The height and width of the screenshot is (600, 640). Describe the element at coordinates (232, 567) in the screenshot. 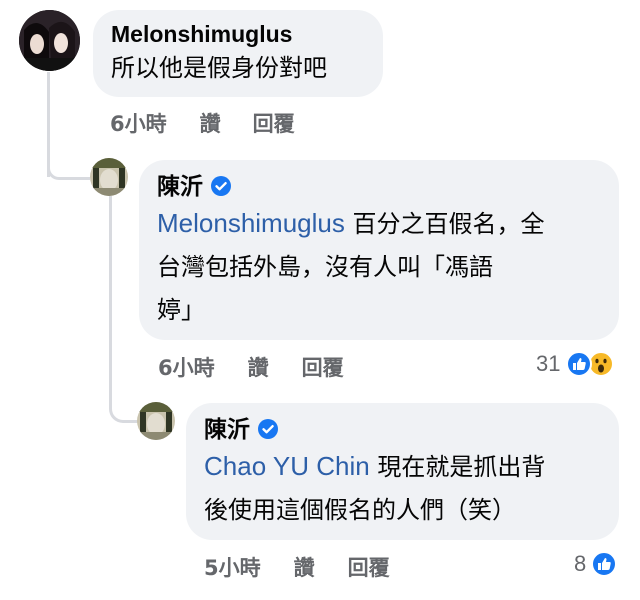

I see `timestamp: 5小時` at that location.